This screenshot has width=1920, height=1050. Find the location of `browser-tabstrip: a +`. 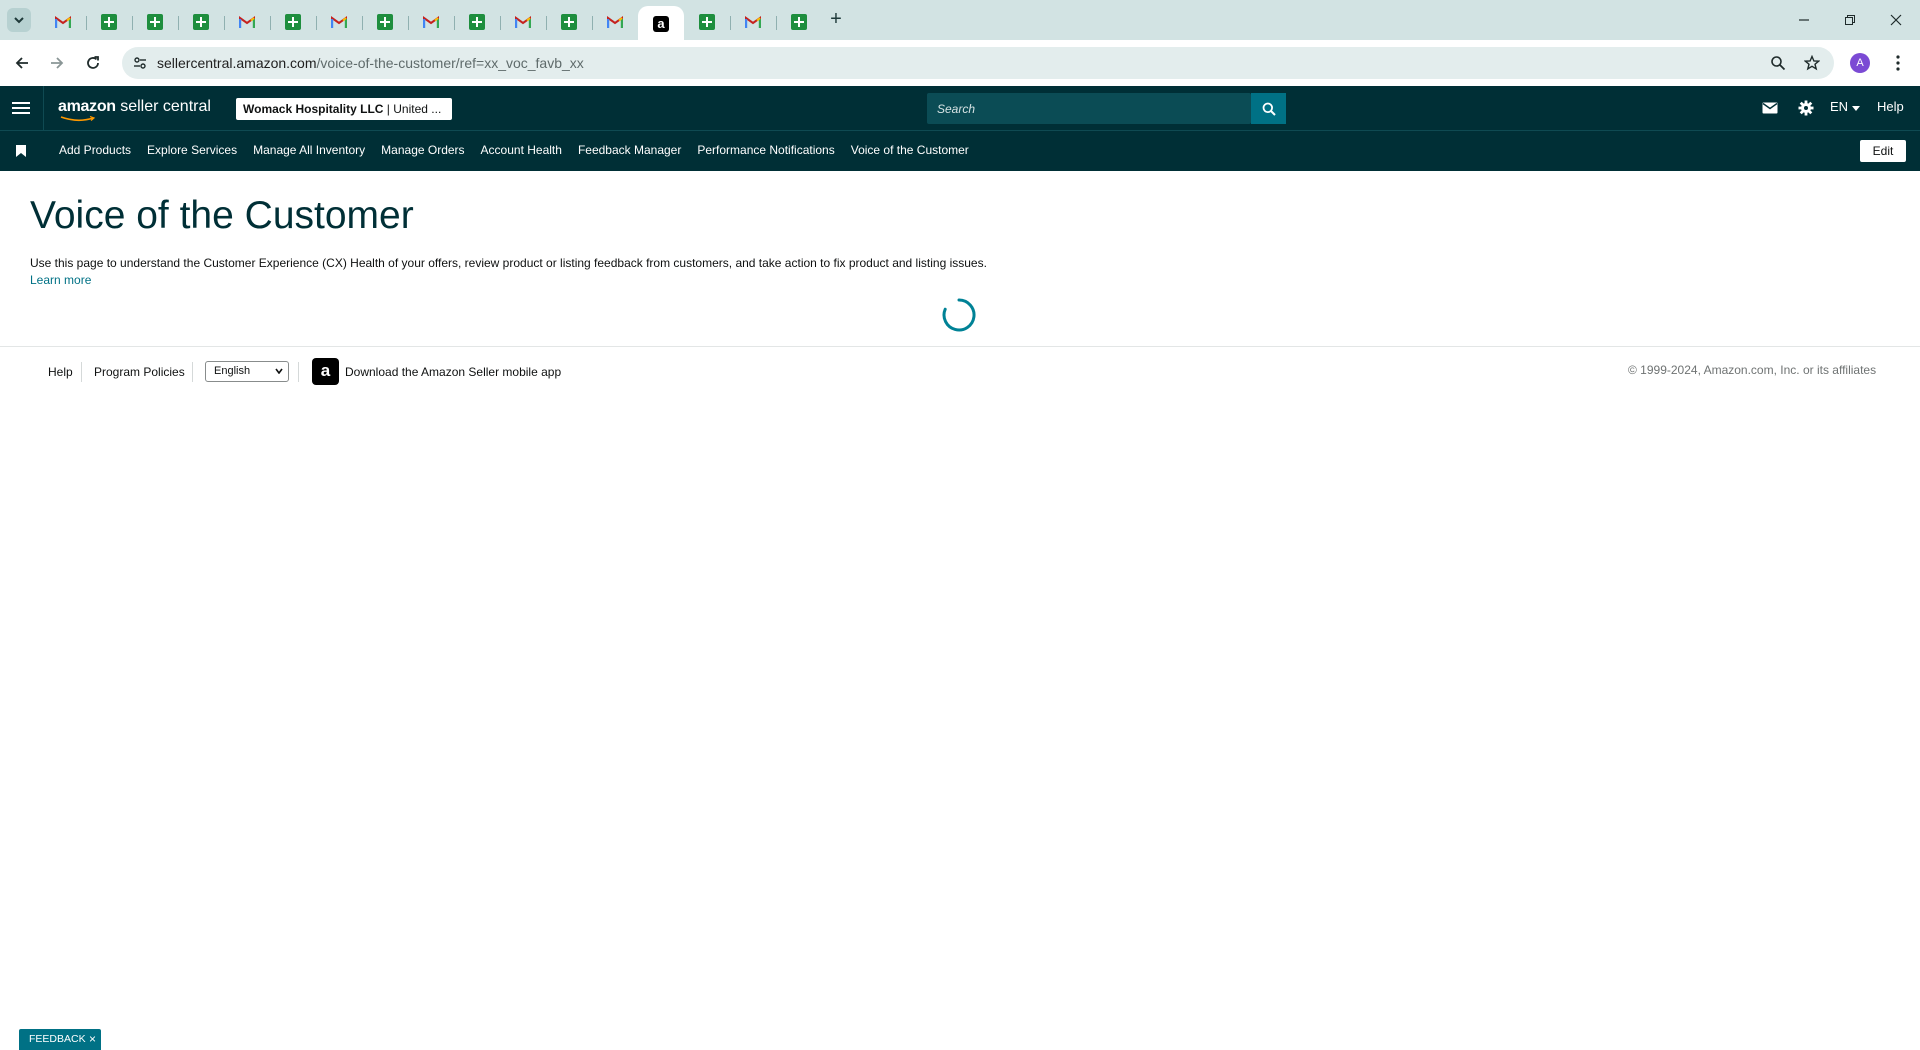

browser-tabstrip: a + is located at coordinates (960, 21).